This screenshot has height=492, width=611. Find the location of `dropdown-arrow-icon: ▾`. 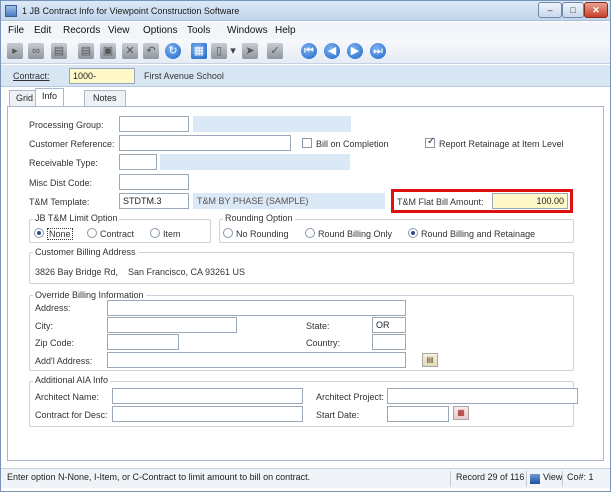

dropdown-arrow-icon: ▾ is located at coordinates (233, 51).